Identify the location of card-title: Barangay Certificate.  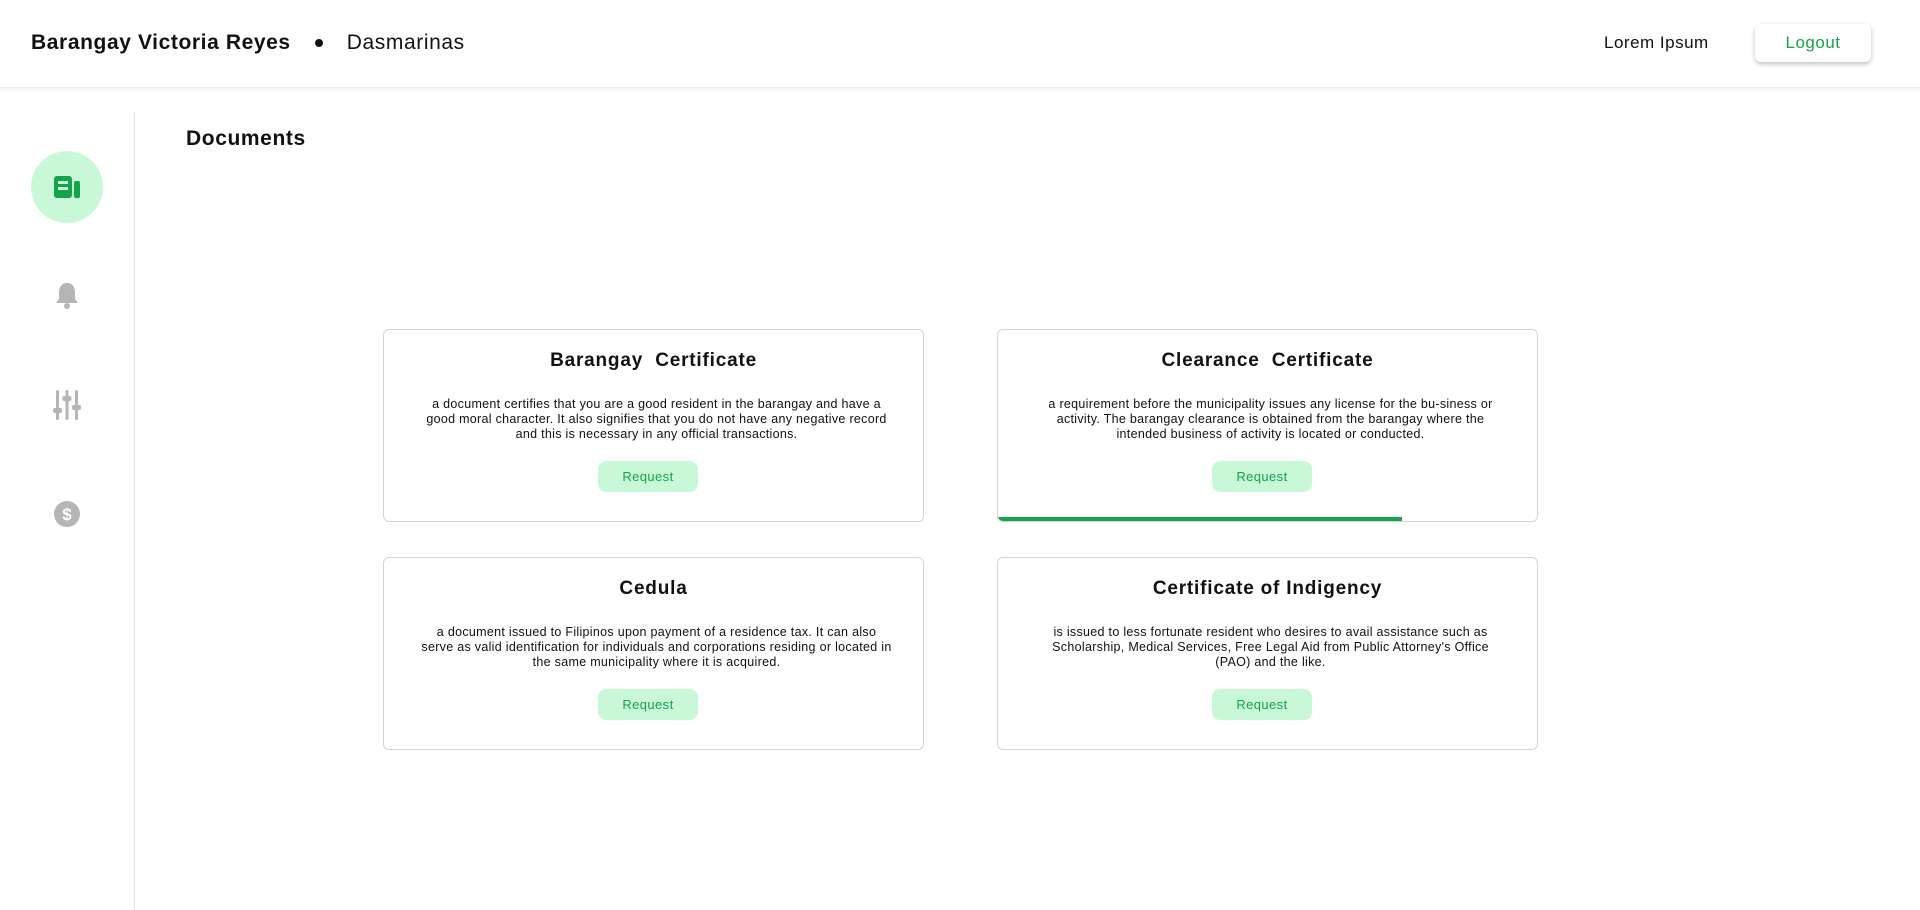
(653, 360).